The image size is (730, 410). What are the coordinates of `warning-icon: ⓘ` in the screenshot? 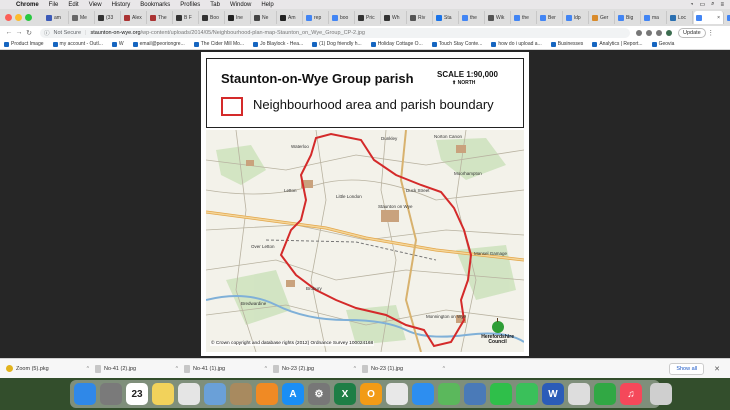 It's located at (47, 33).